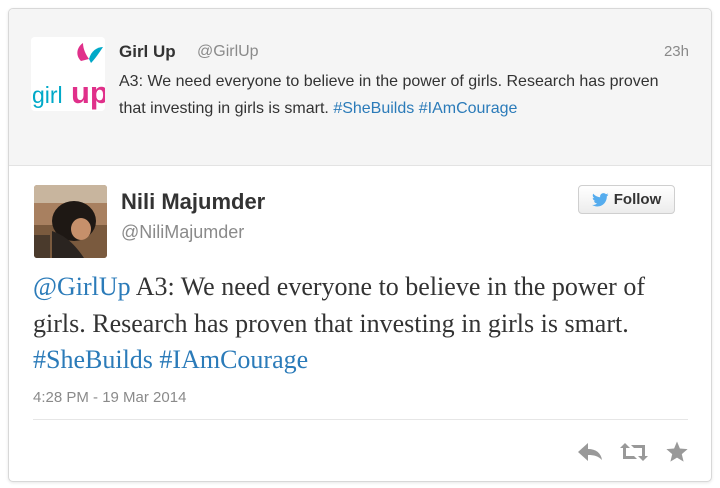 The height and width of the screenshot is (488, 720). What do you see at coordinates (182, 232) in the screenshot?
I see `author-handle: @NiliMajumder` at bounding box center [182, 232].